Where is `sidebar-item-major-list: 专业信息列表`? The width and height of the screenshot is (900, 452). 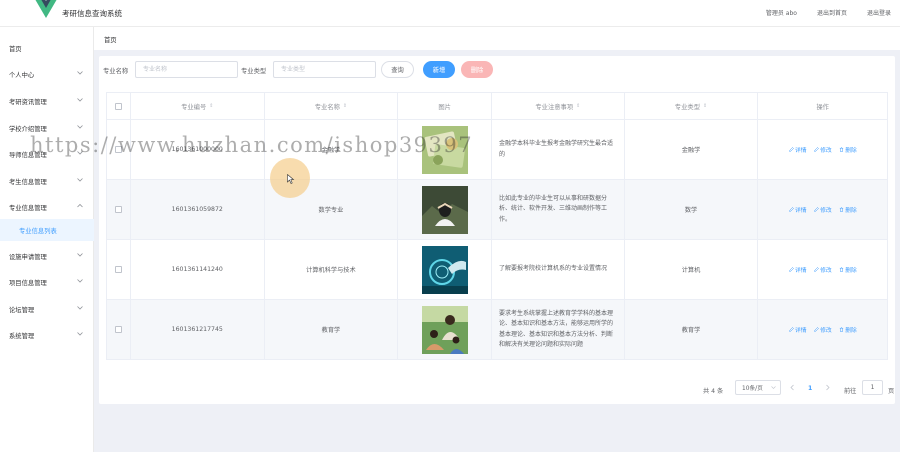
sidebar-item-major-list: 专业信息列表 is located at coordinates (47, 230).